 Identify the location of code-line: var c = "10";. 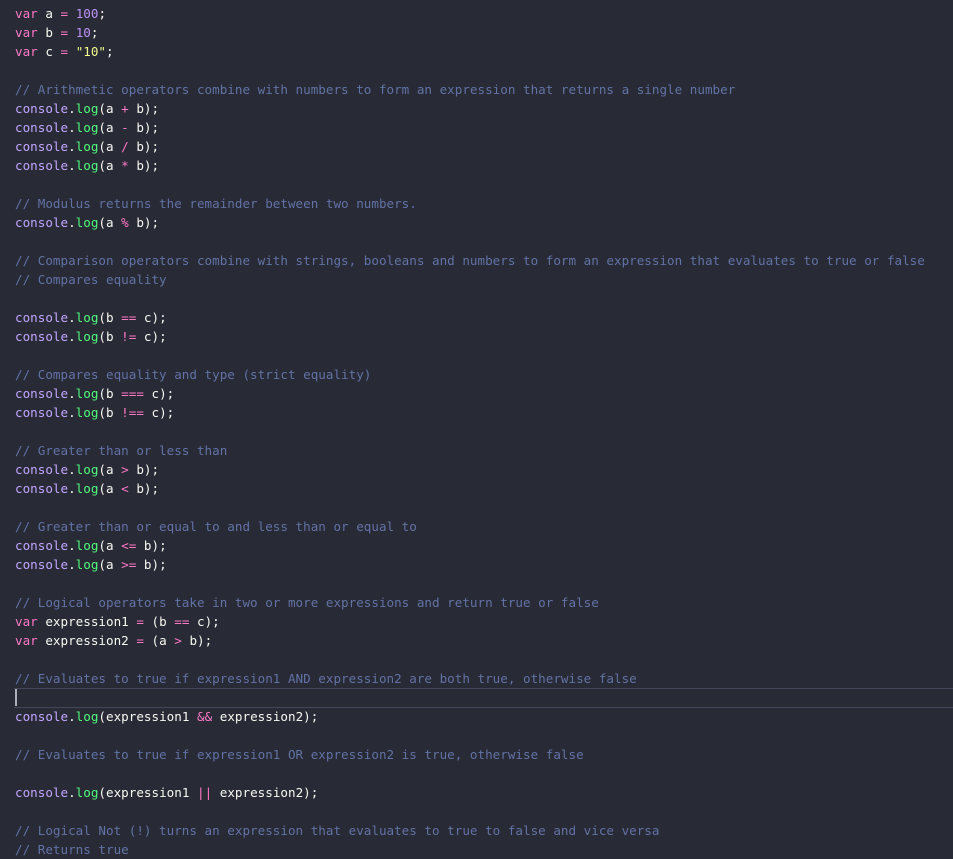
(64, 51).